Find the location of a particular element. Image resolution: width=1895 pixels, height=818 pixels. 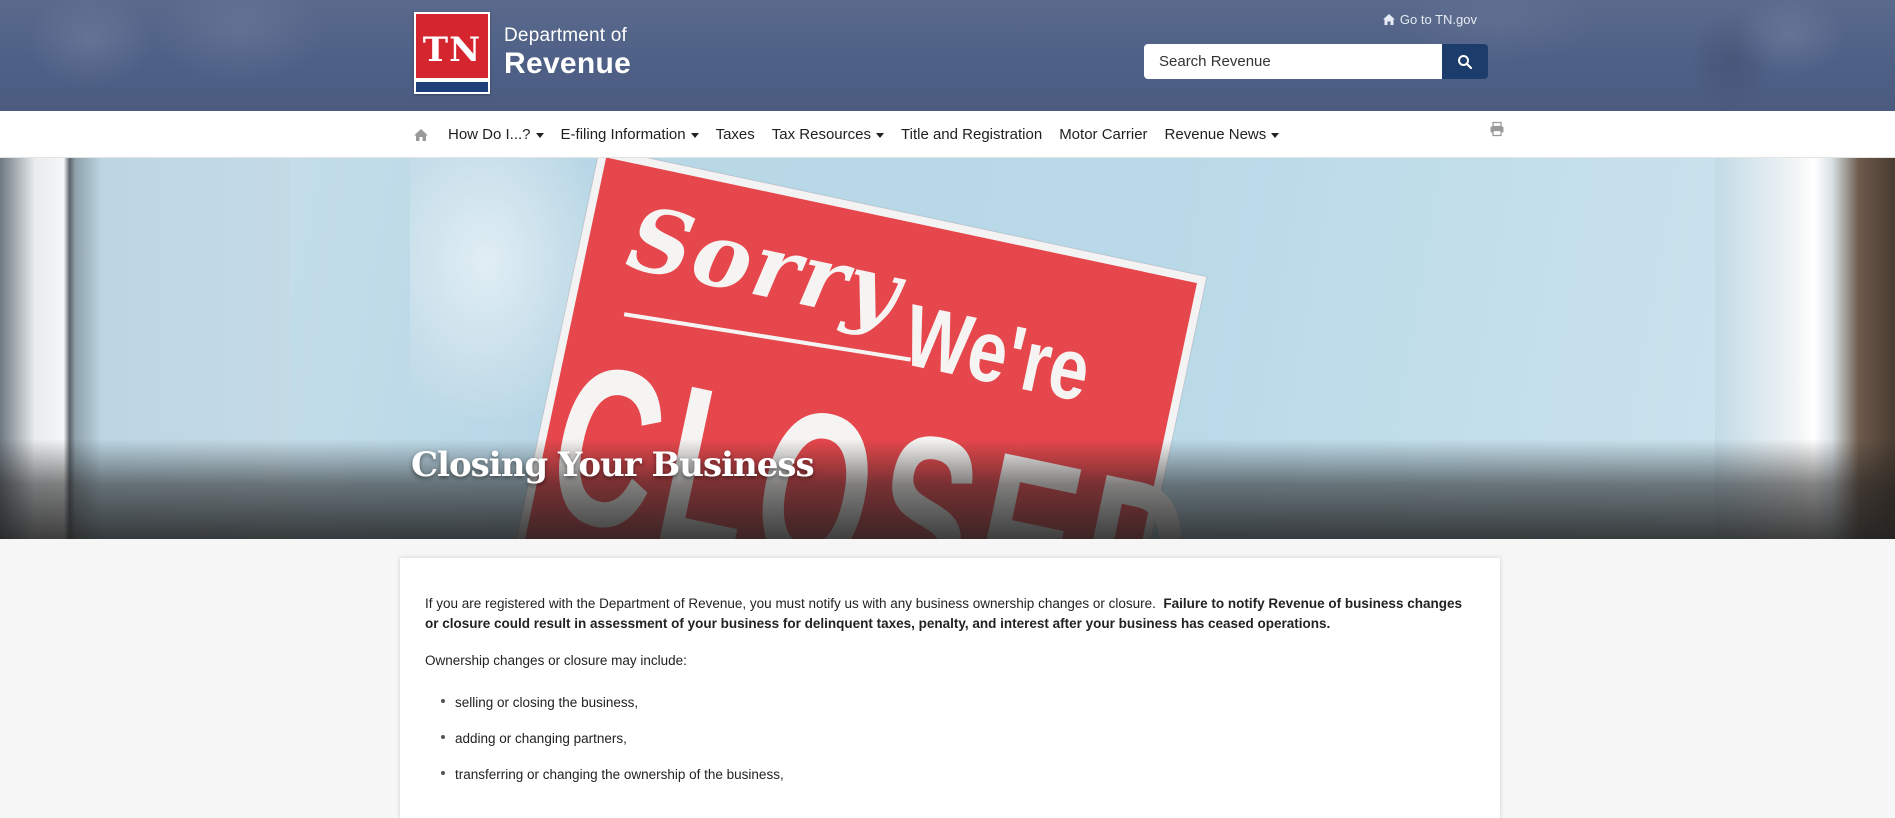

goto-tn-gov-link: Go to TN.gov is located at coordinates (1429, 19).